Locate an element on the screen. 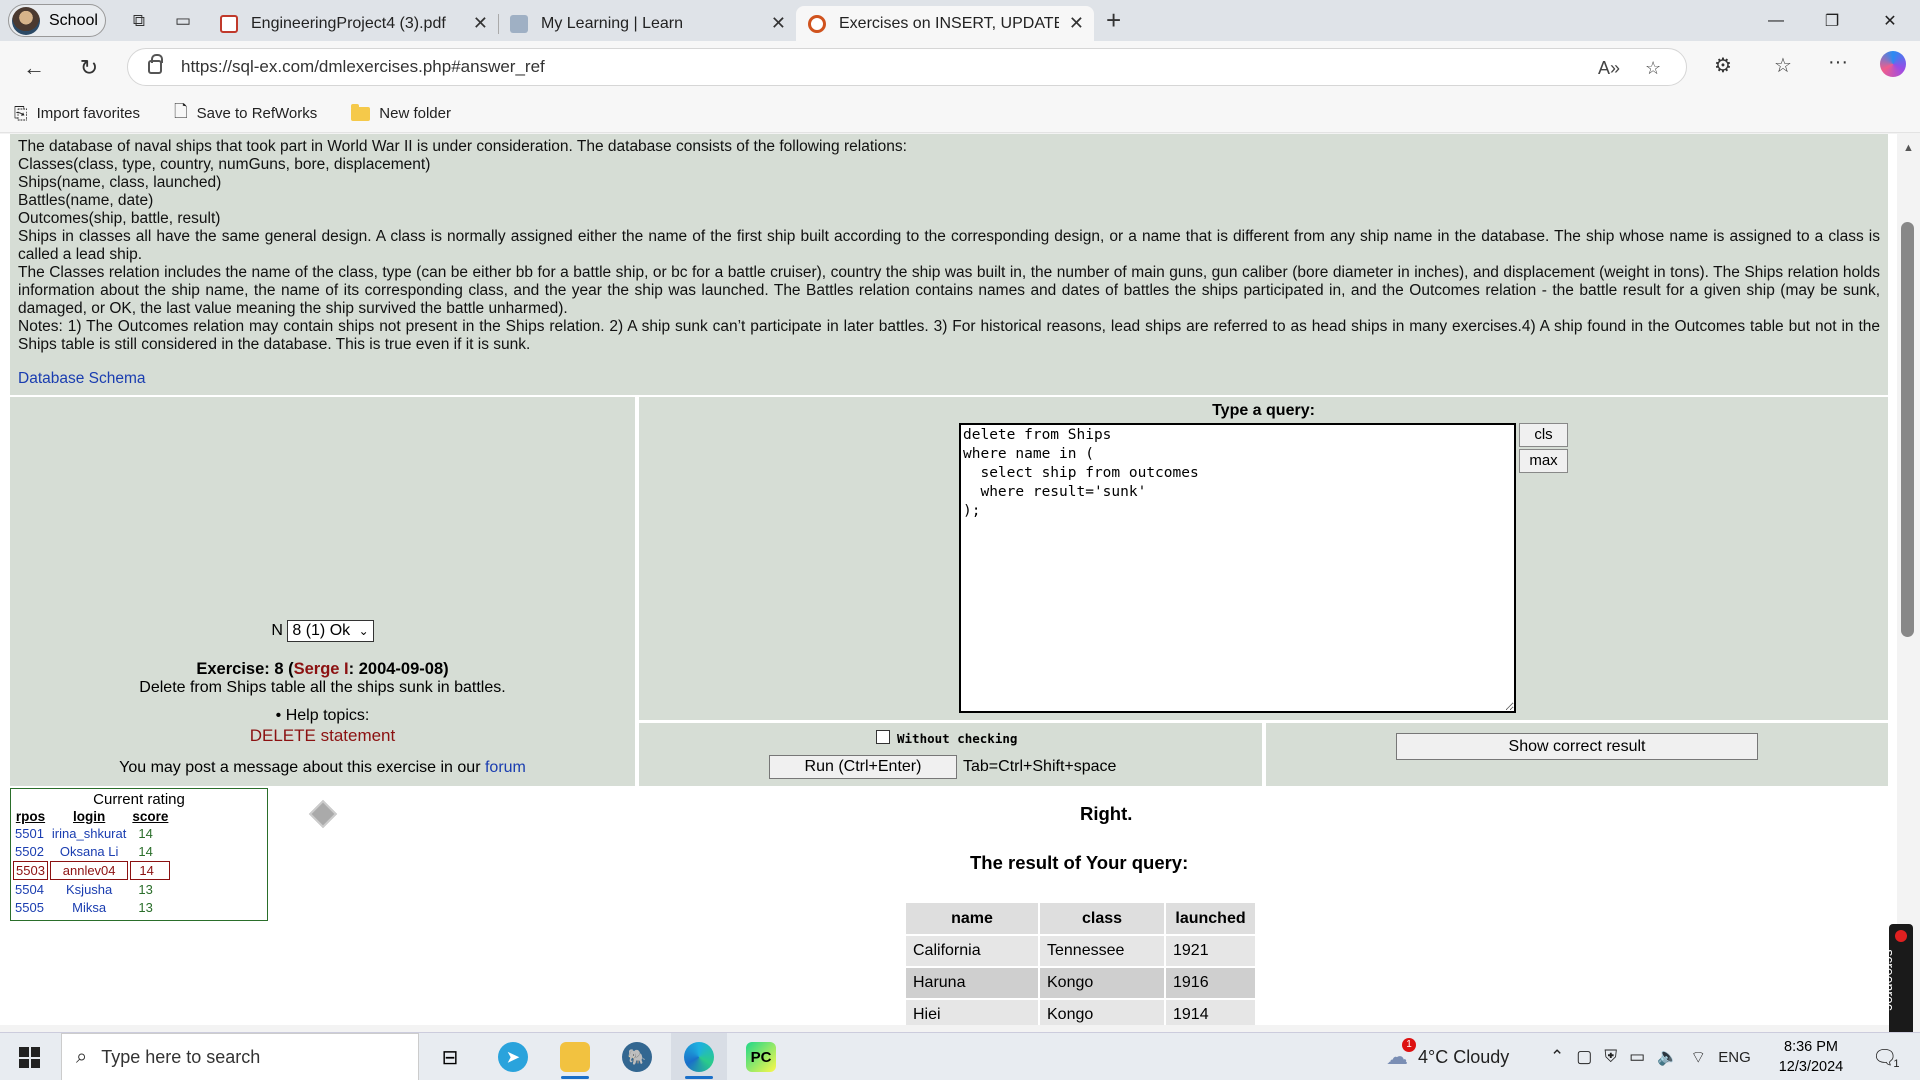 The height and width of the screenshot is (1080, 1920). exercise-title: Exercise: 8 (Serge I: 2004-09-08) is located at coordinates (322, 669).